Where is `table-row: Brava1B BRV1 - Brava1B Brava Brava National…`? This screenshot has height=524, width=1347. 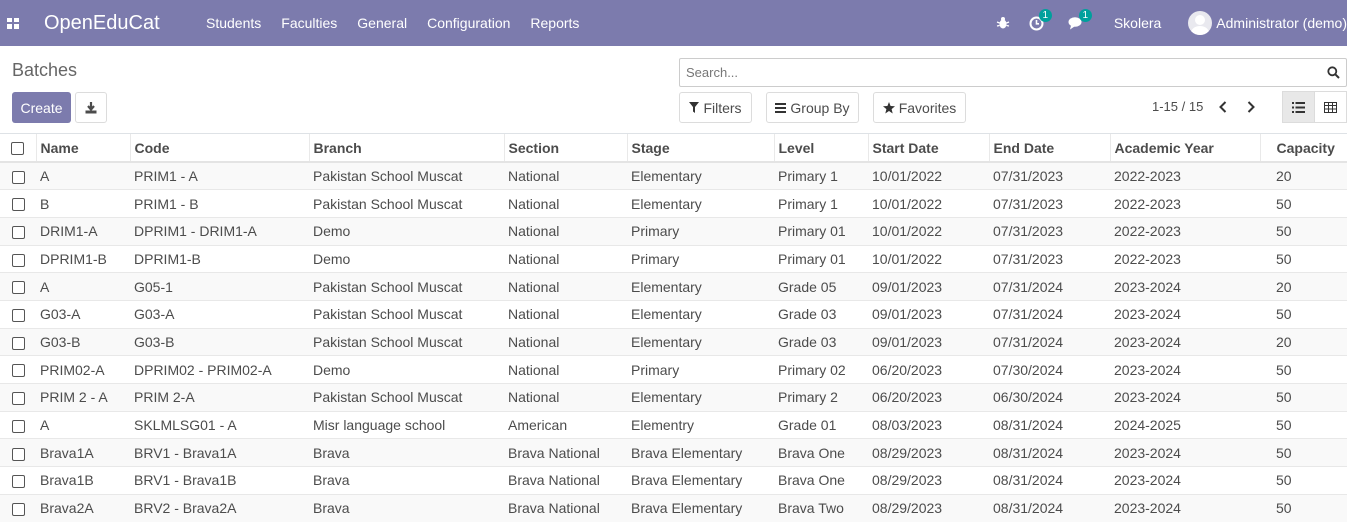 table-row: Brava1B BRV1 - Brava1B Brava Brava National… is located at coordinates (673, 480).